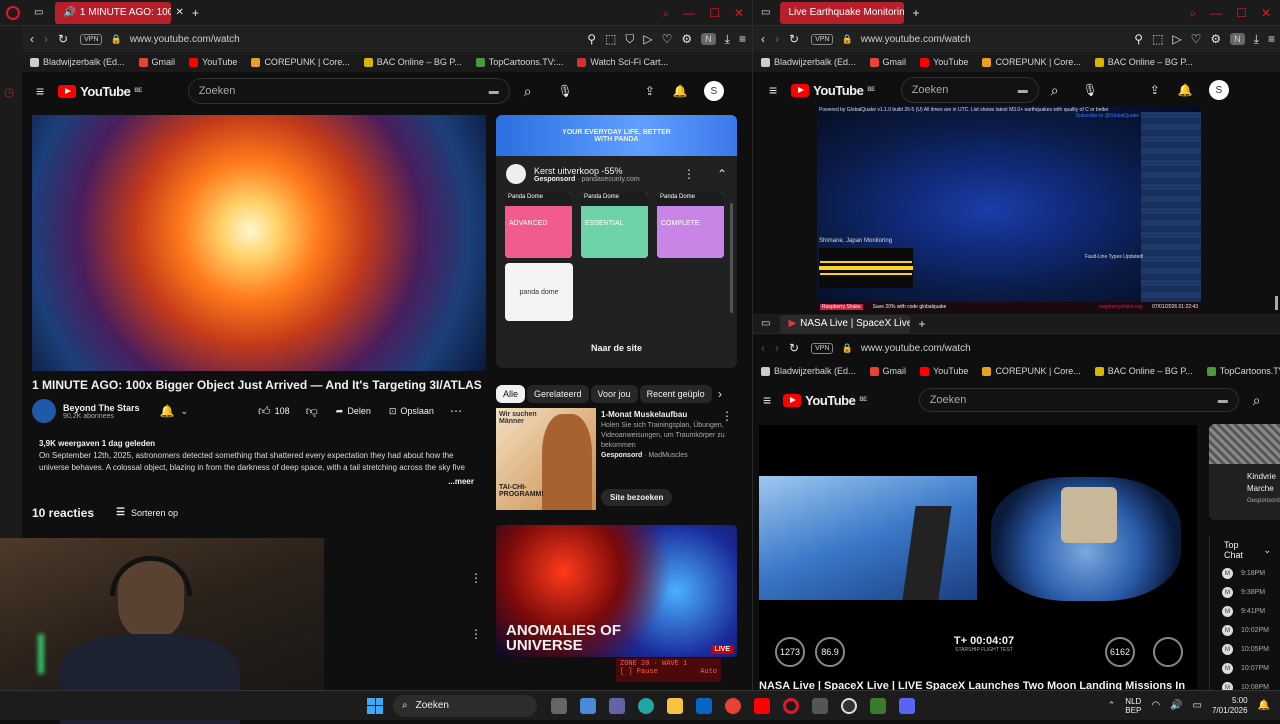  I want to click on chevron-down-icon: ⌄, so click(184, 411).